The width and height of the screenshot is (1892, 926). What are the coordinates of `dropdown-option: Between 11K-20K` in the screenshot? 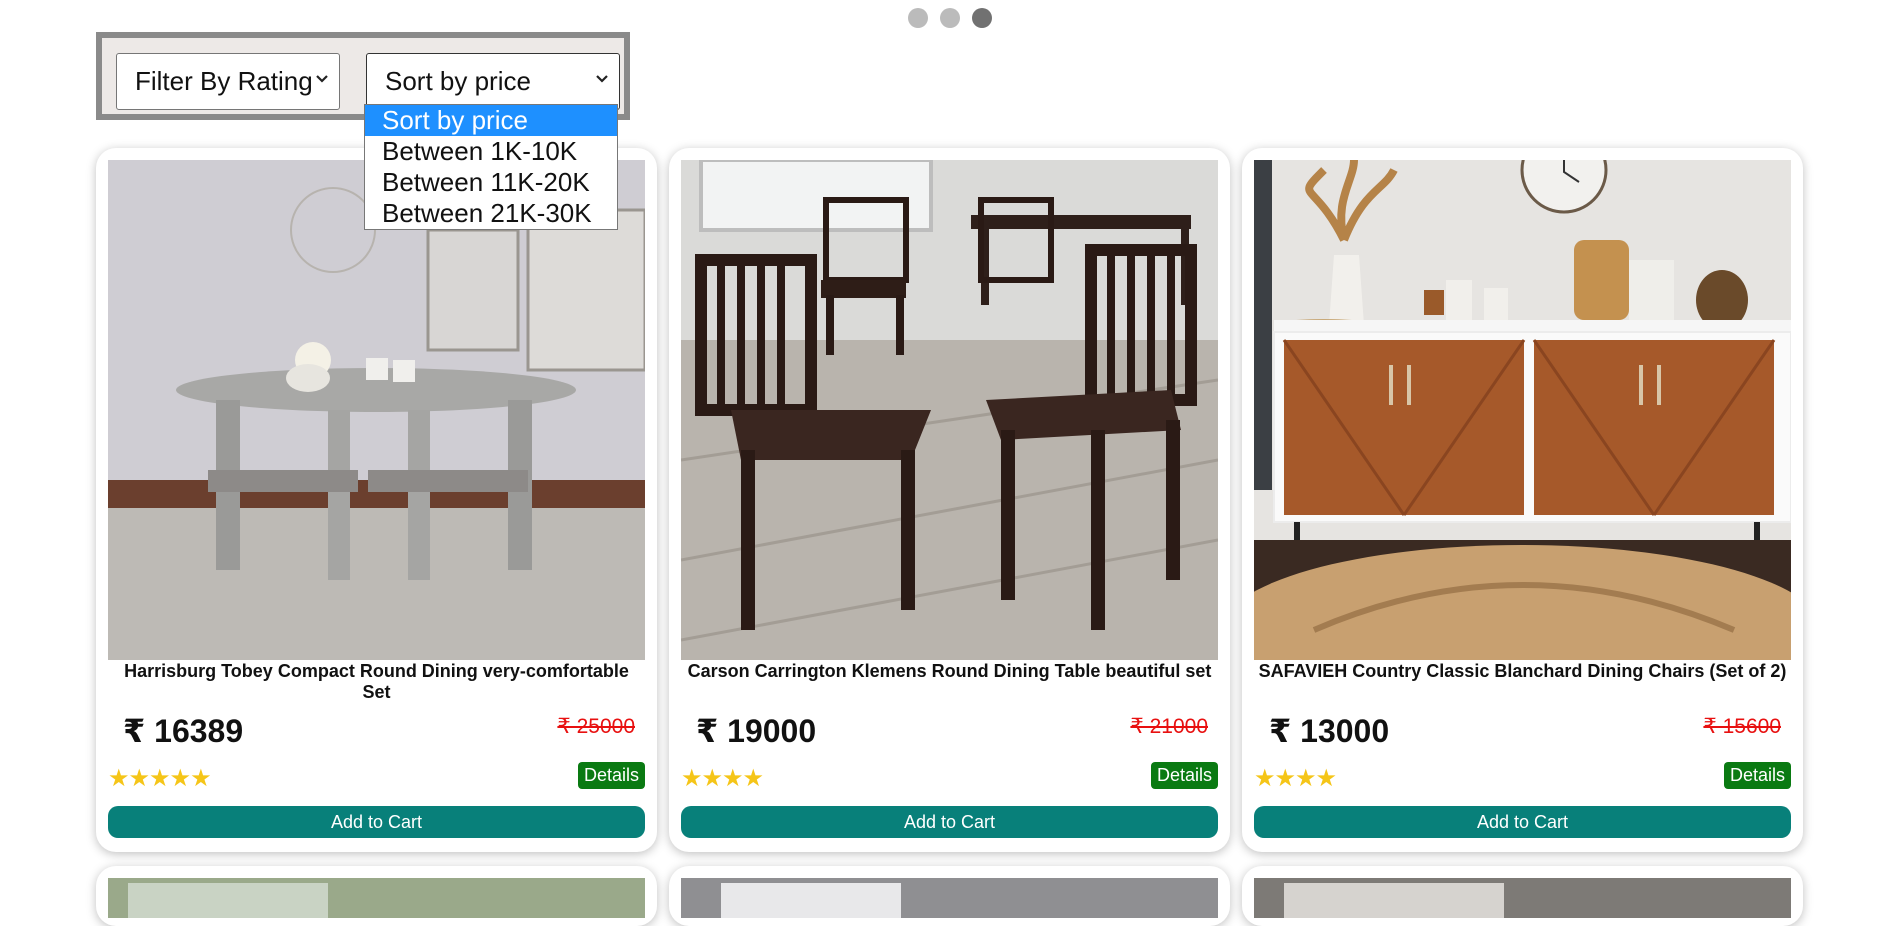 It's located at (491, 182).